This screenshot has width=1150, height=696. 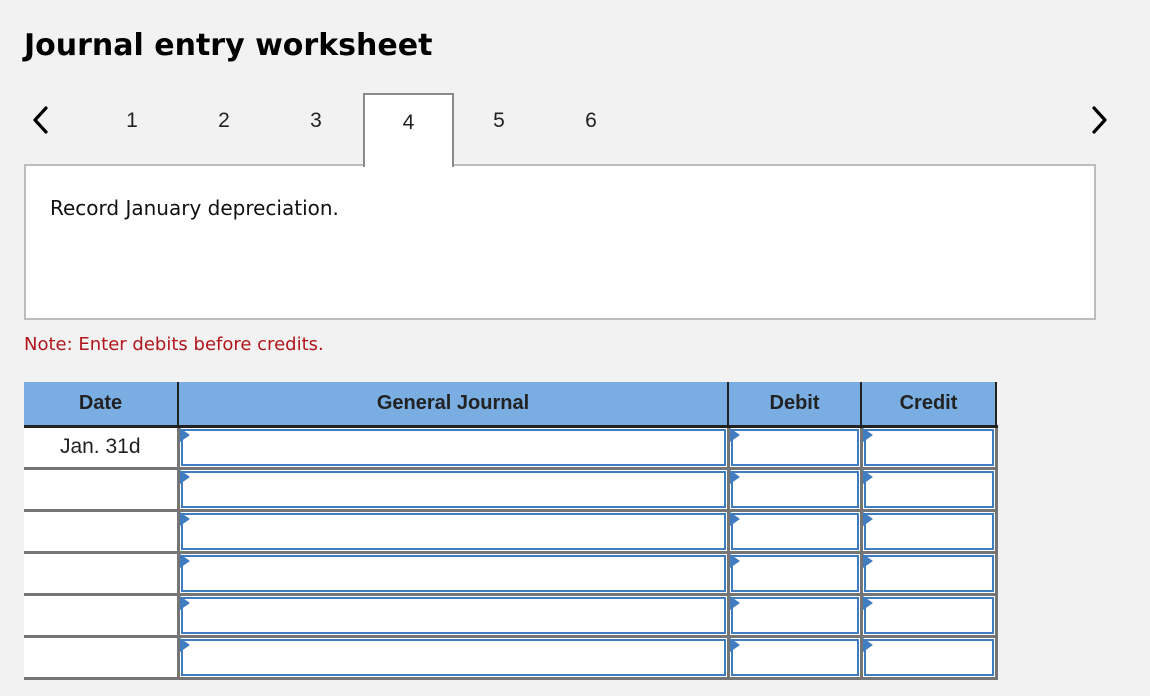 I want to click on page-title: Journal entry worksheet, so click(x=228, y=45).